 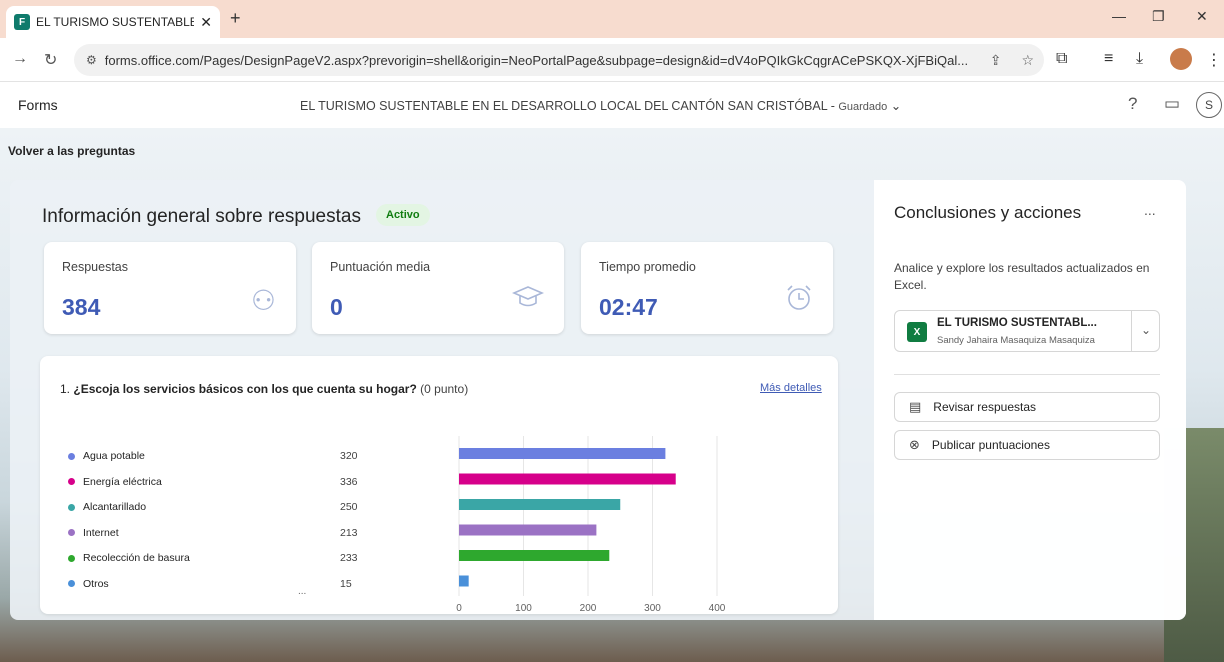 I want to click on review-responses-label: Revisar respuestas, so click(x=985, y=407).